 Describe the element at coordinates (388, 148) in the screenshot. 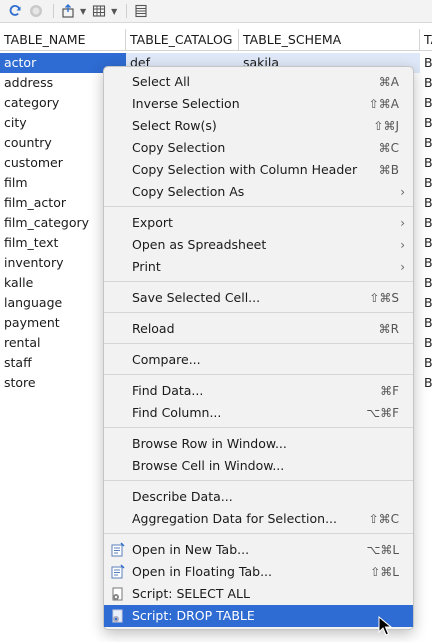

I see `menu-item-shortcut: ⌘C` at that location.